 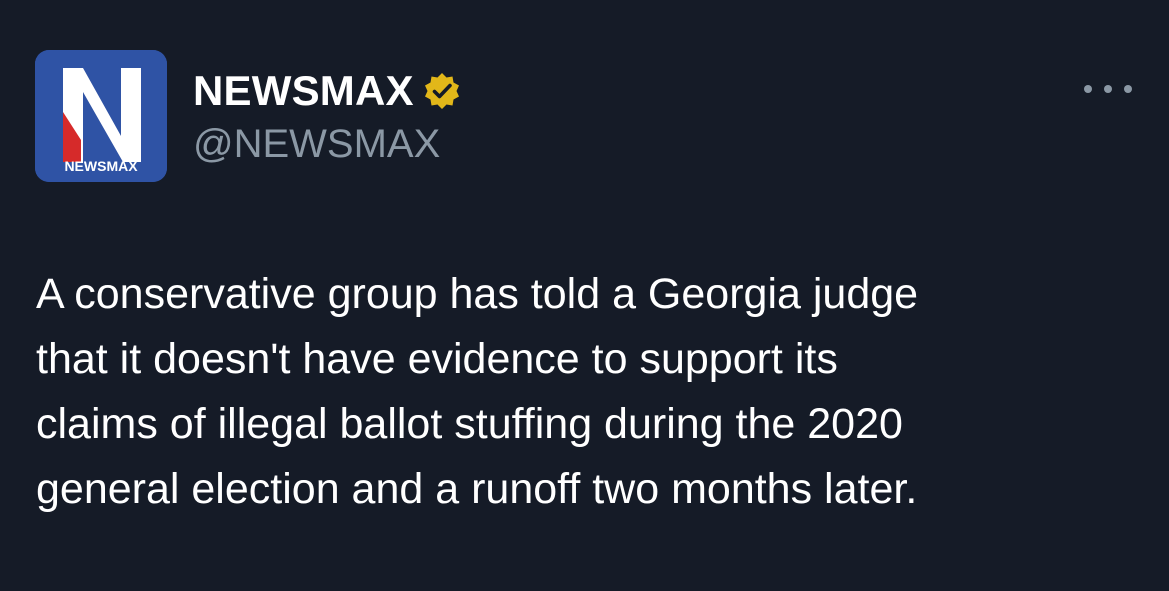 What do you see at coordinates (303, 91) in the screenshot?
I see `display-name: NEWSMAX` at bounding box center [303, 91].